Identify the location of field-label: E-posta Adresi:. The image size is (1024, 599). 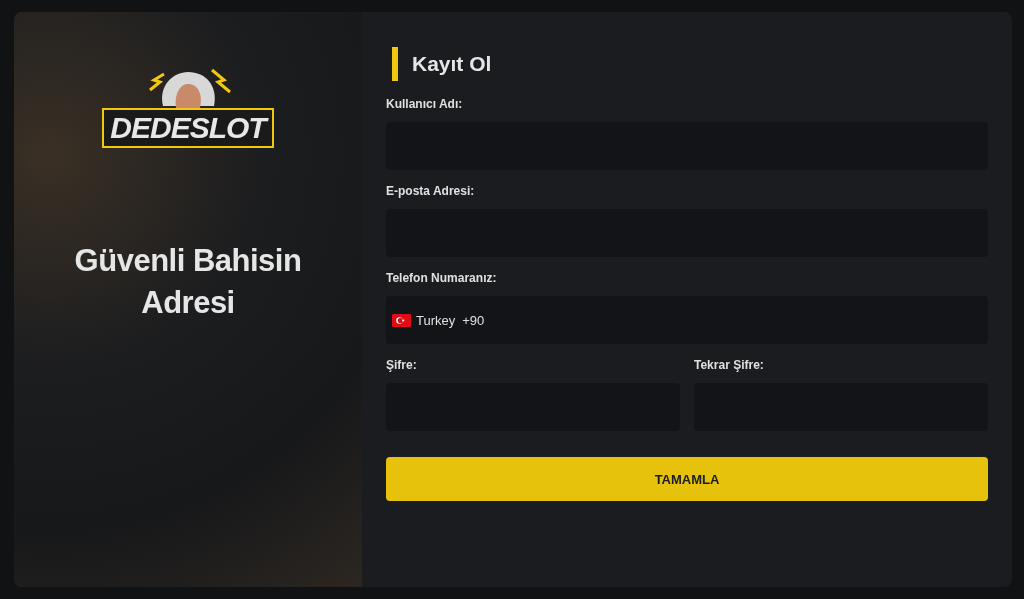
(431, 191).